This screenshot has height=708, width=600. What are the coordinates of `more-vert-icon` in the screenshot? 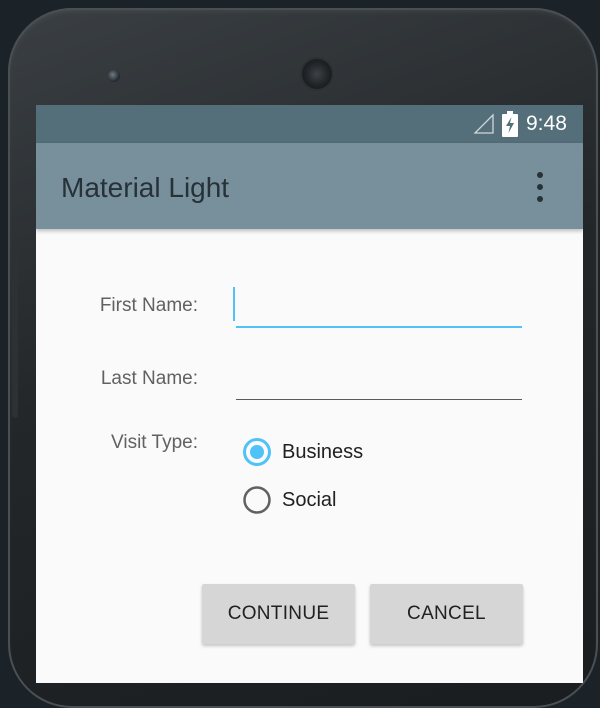 It's located at (540, 187).